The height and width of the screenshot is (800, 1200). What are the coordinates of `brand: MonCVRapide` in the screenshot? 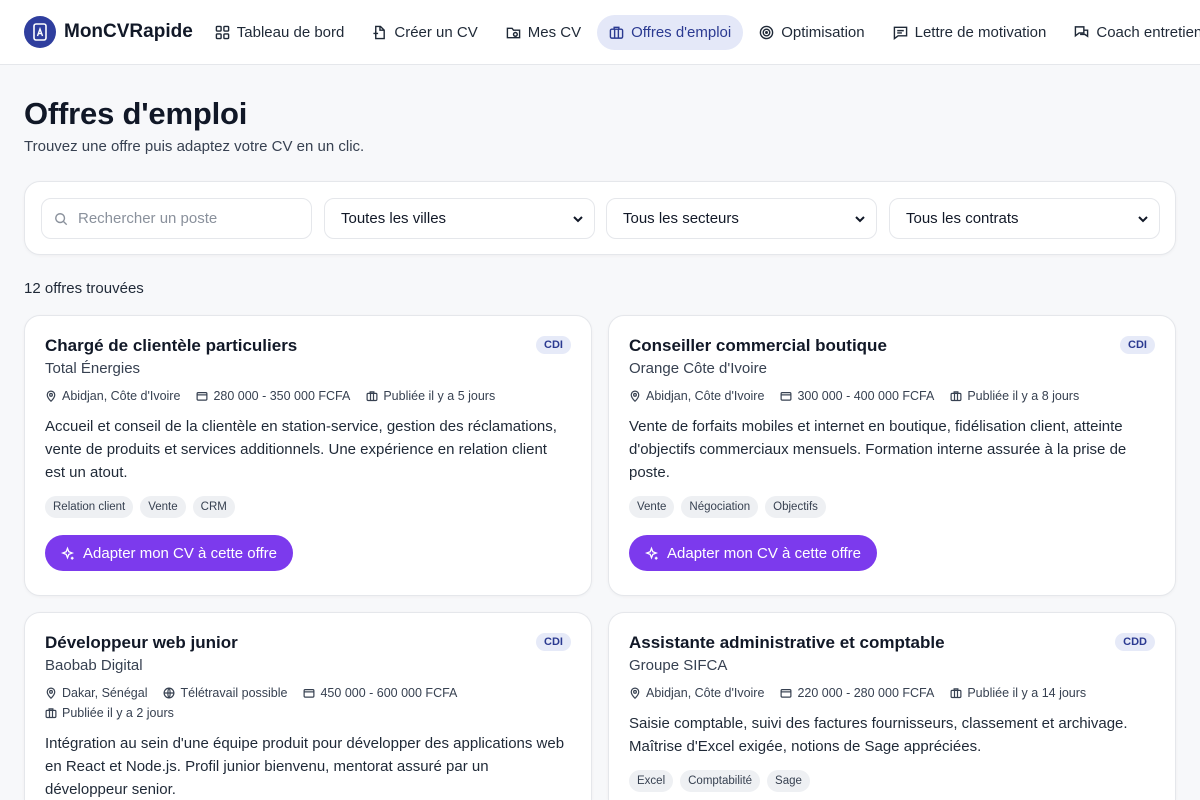 It's located at (108, 32).